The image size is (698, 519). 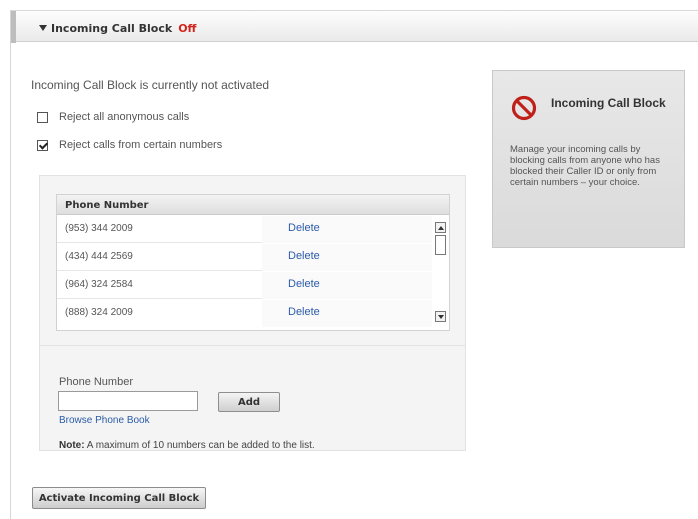 What do you see at coordinates (13, 27) in the screenshot?
I see `header-accent-bar` at bounding box center [13, 27].